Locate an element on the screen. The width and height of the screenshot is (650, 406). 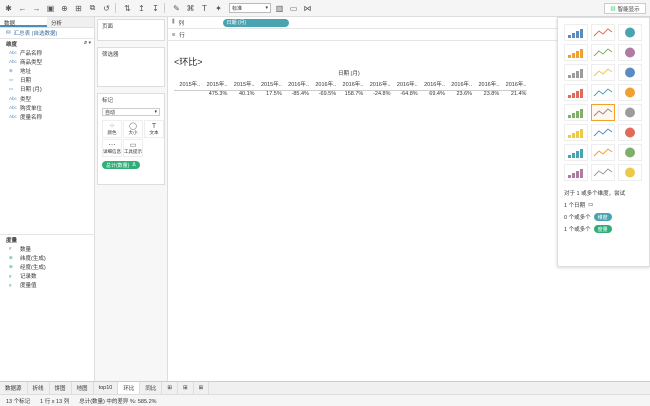
tableau-logo-icon: ✱ is located at coordinates (8, 8).